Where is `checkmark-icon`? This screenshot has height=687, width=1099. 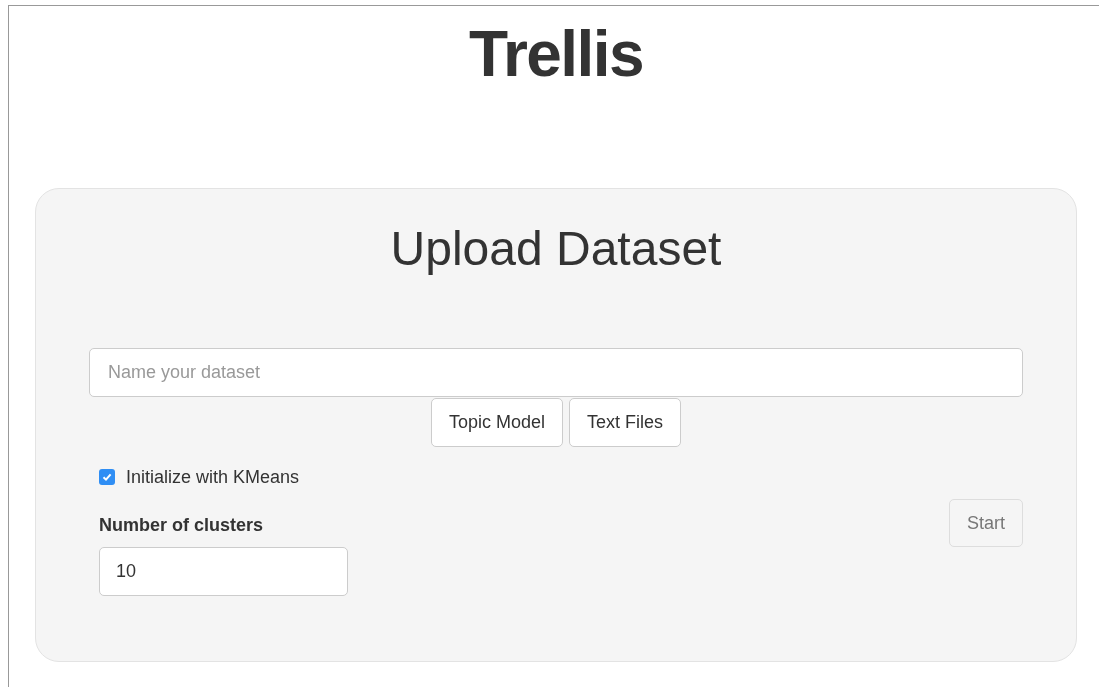
checkmark-icon is located at coordinates (107, 477).